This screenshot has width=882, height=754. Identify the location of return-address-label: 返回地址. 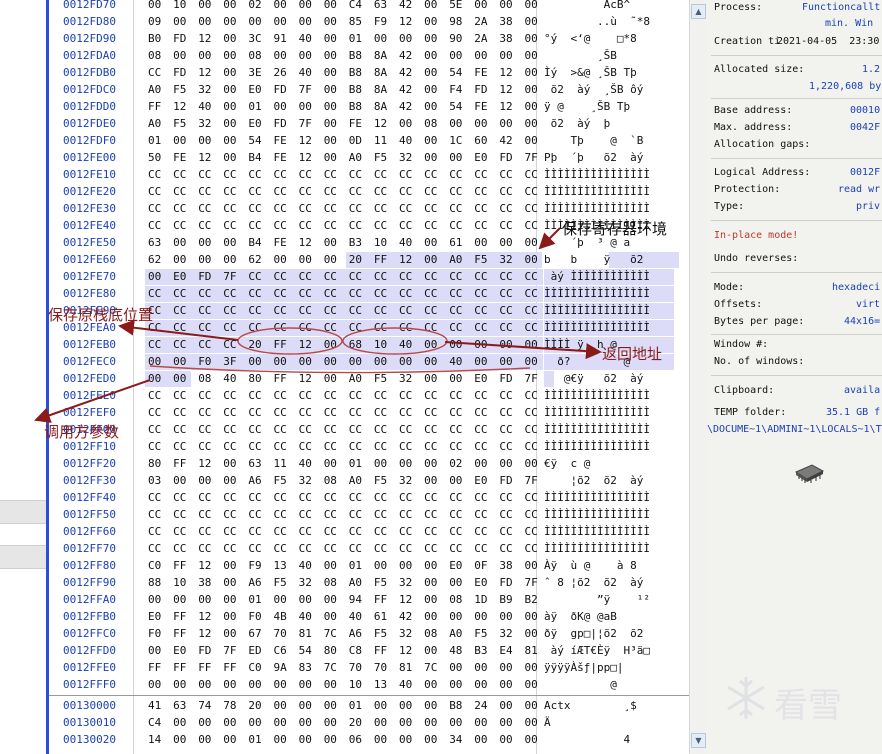
(632, 354).